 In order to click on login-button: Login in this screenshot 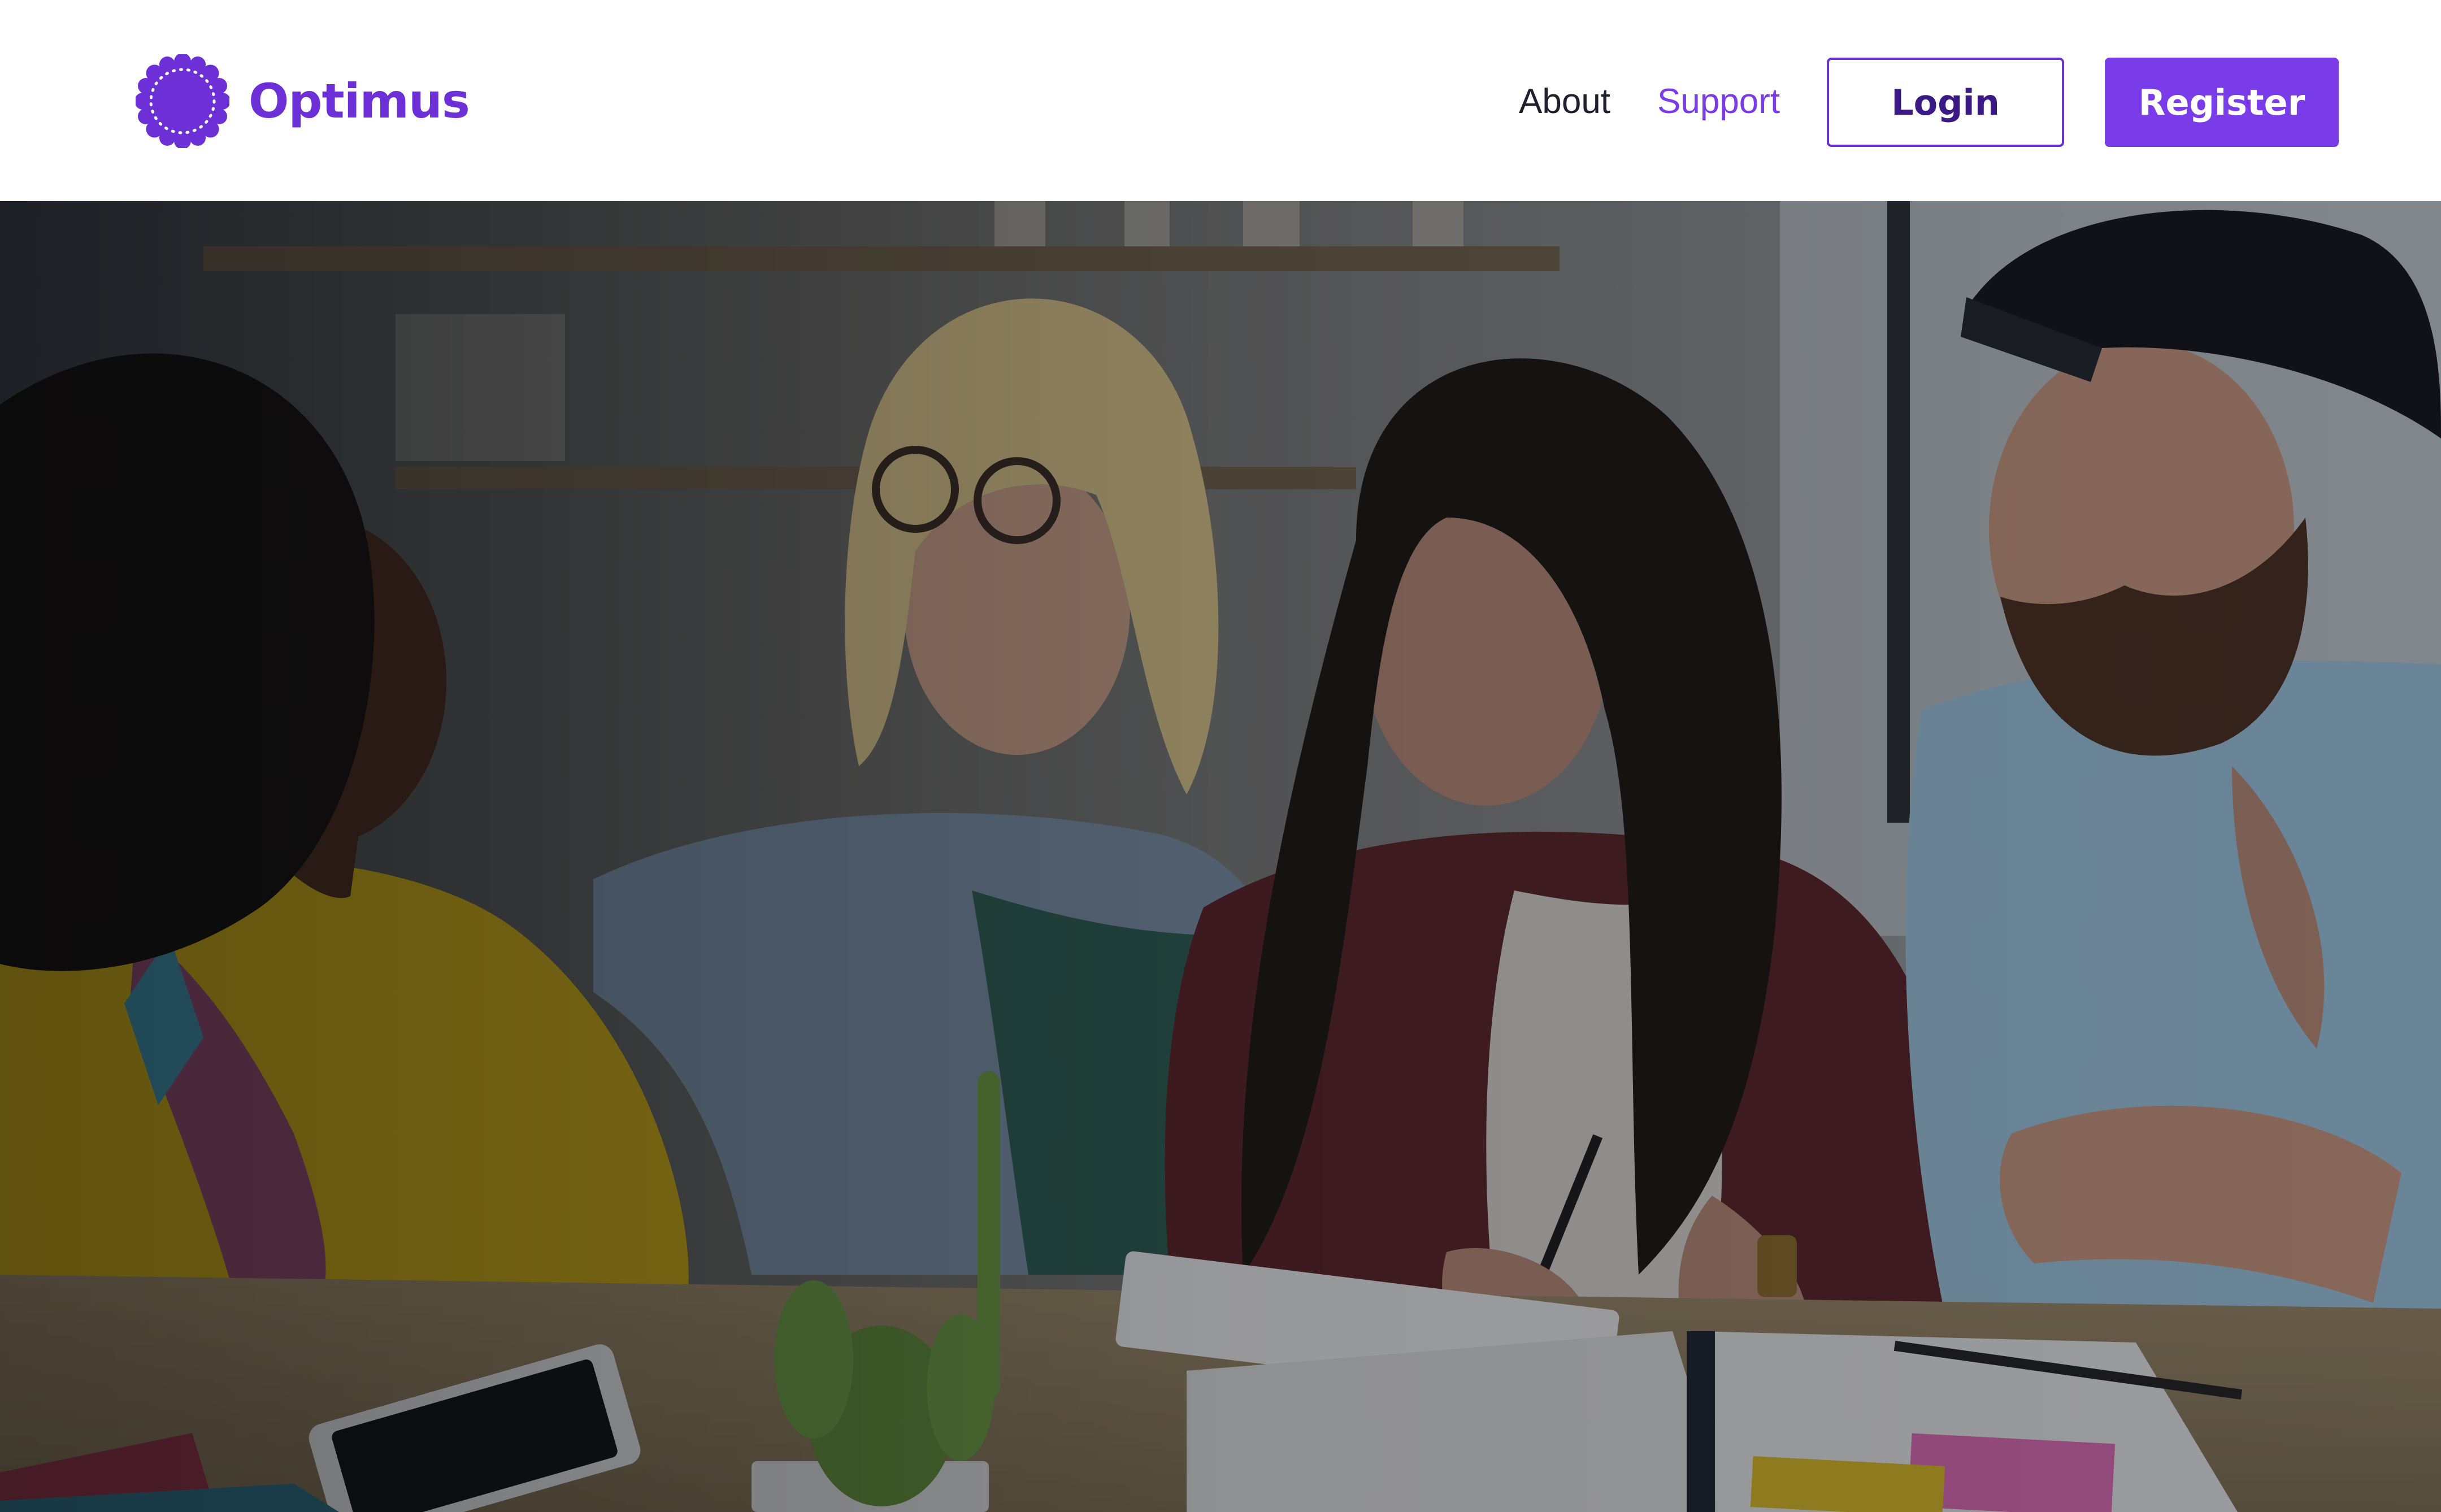, I will do `click(1945, 102)`.